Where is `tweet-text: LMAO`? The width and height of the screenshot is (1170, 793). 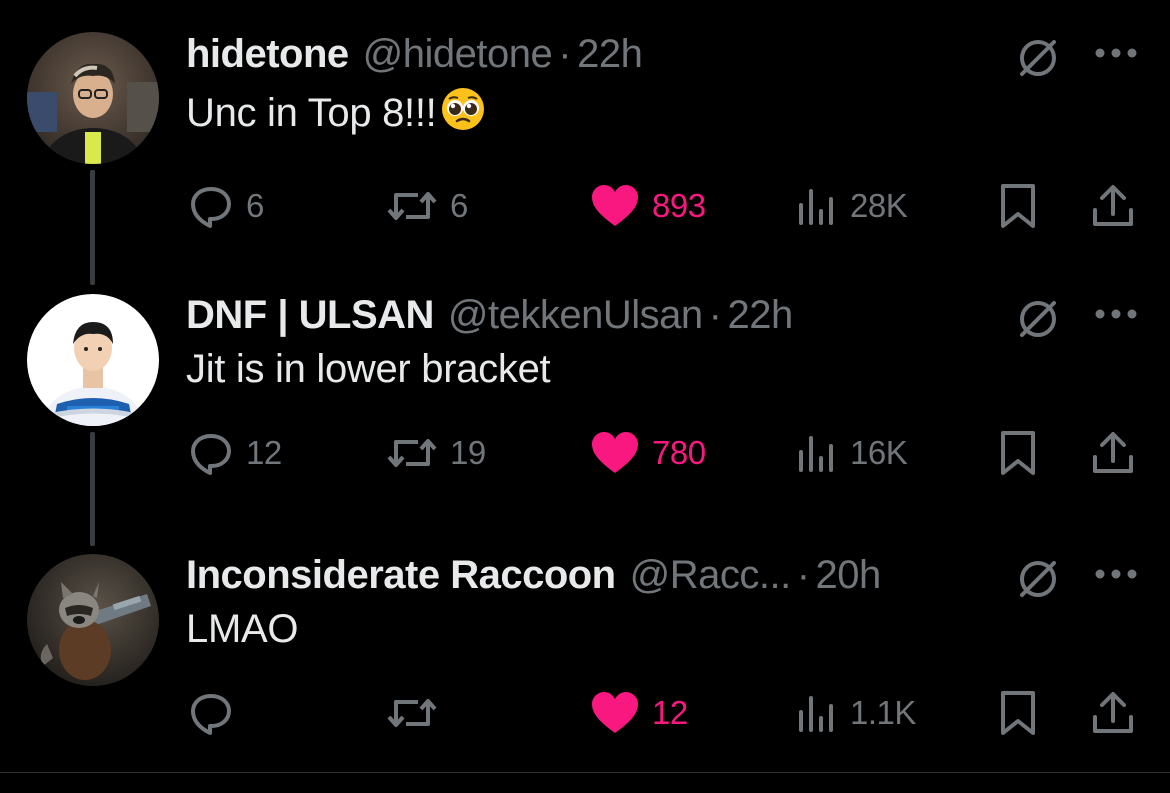
tweet-text: LMAO is located at coordinates (242, 629).